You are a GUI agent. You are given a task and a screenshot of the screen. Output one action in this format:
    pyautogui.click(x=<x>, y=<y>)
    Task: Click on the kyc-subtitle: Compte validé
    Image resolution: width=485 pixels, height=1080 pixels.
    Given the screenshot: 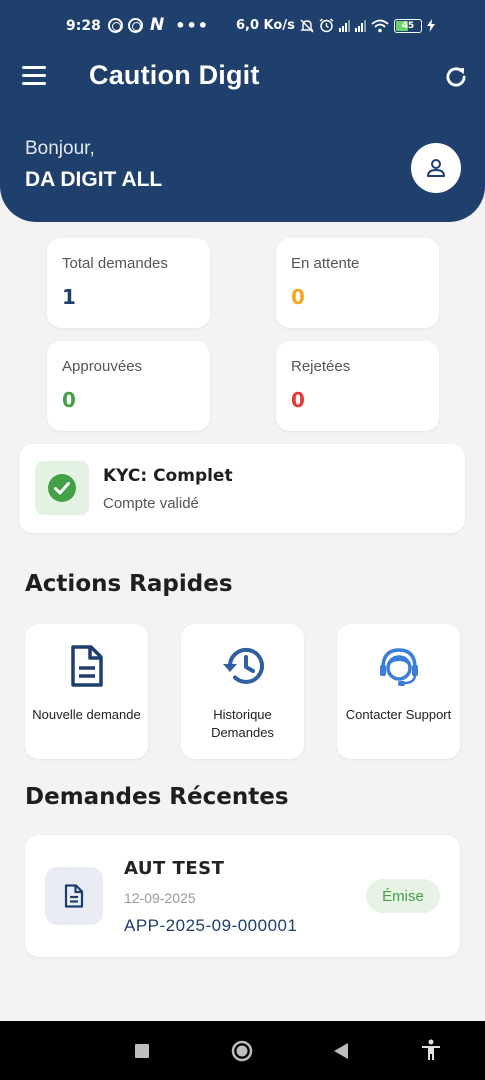 What is the action you would take?
    pyautogui.click(x=151, y=503)
    